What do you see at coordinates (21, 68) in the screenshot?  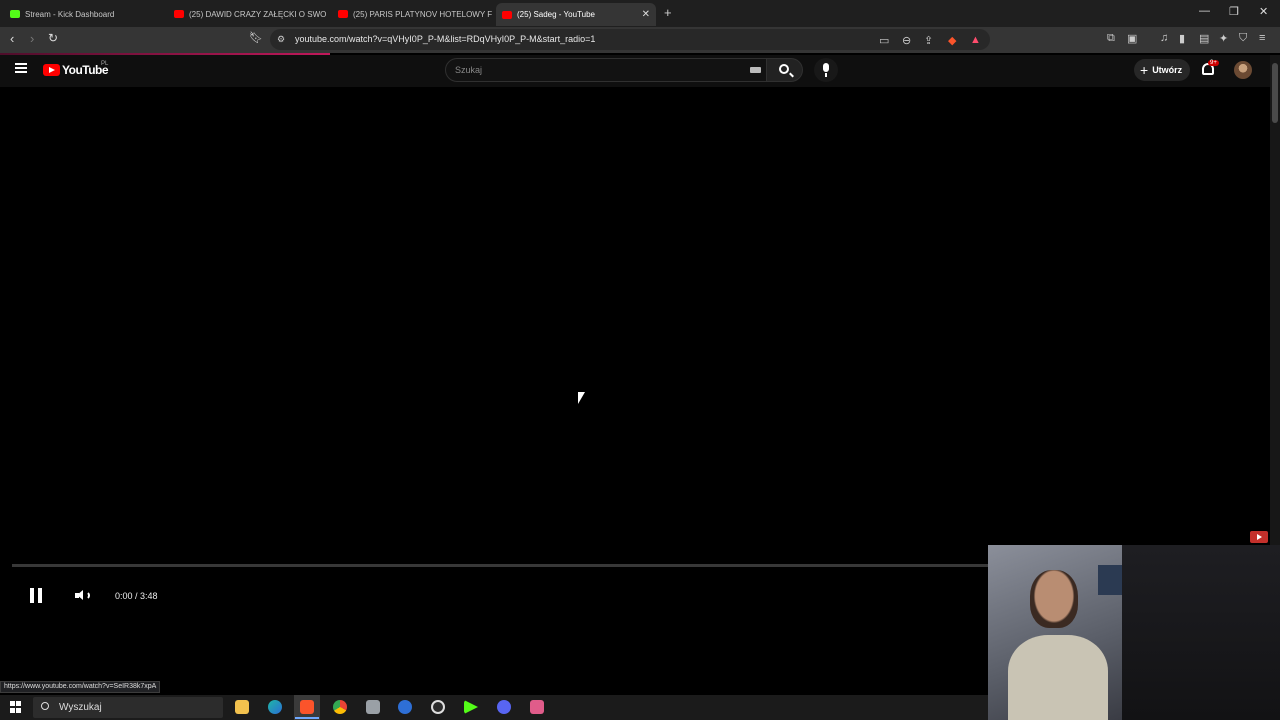 I see `menu-icon` at bounding box center [21, 68].